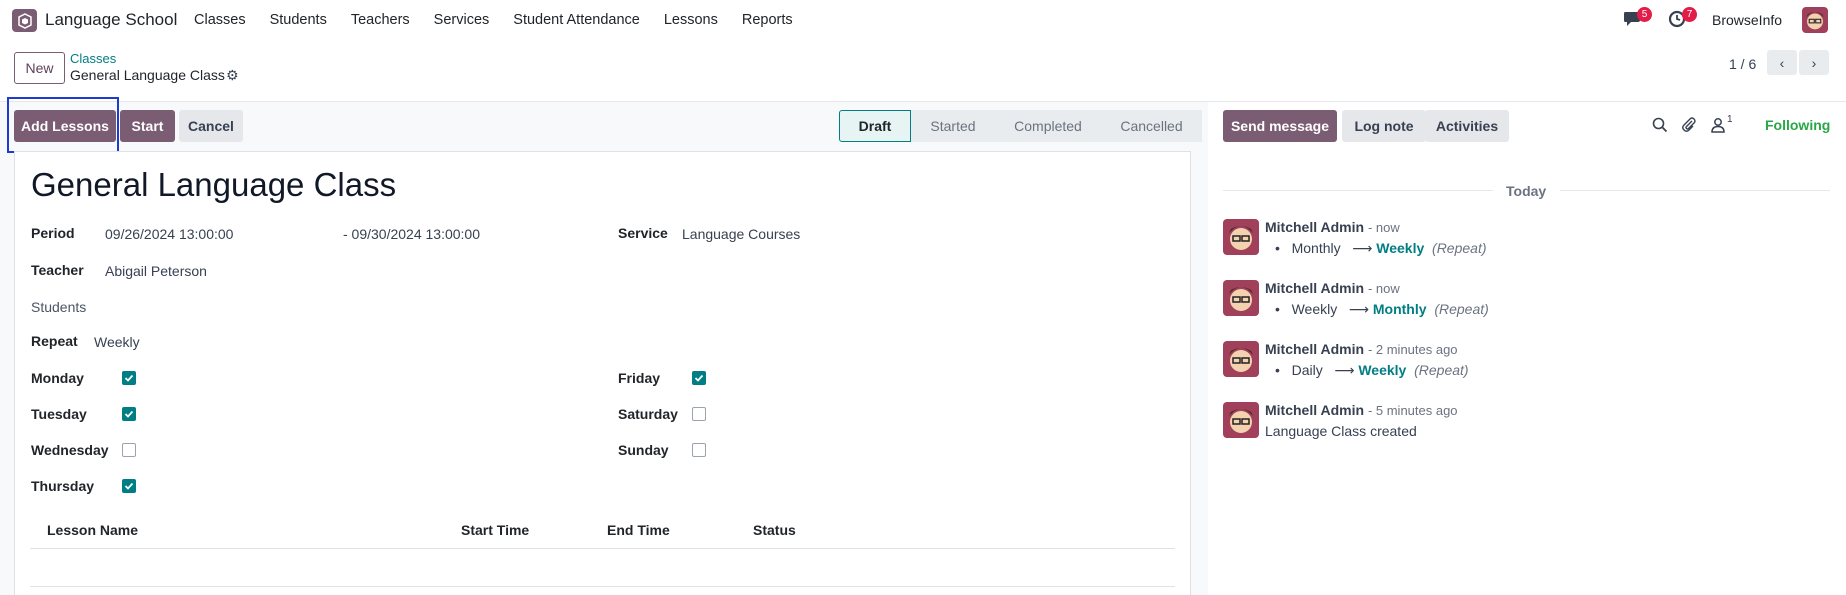 The image size is (1846, 595). What do you see at coordinates (211, 126) in the screenshot?
I see `cancel-button: Cancel` at bounding box center [211, 126].